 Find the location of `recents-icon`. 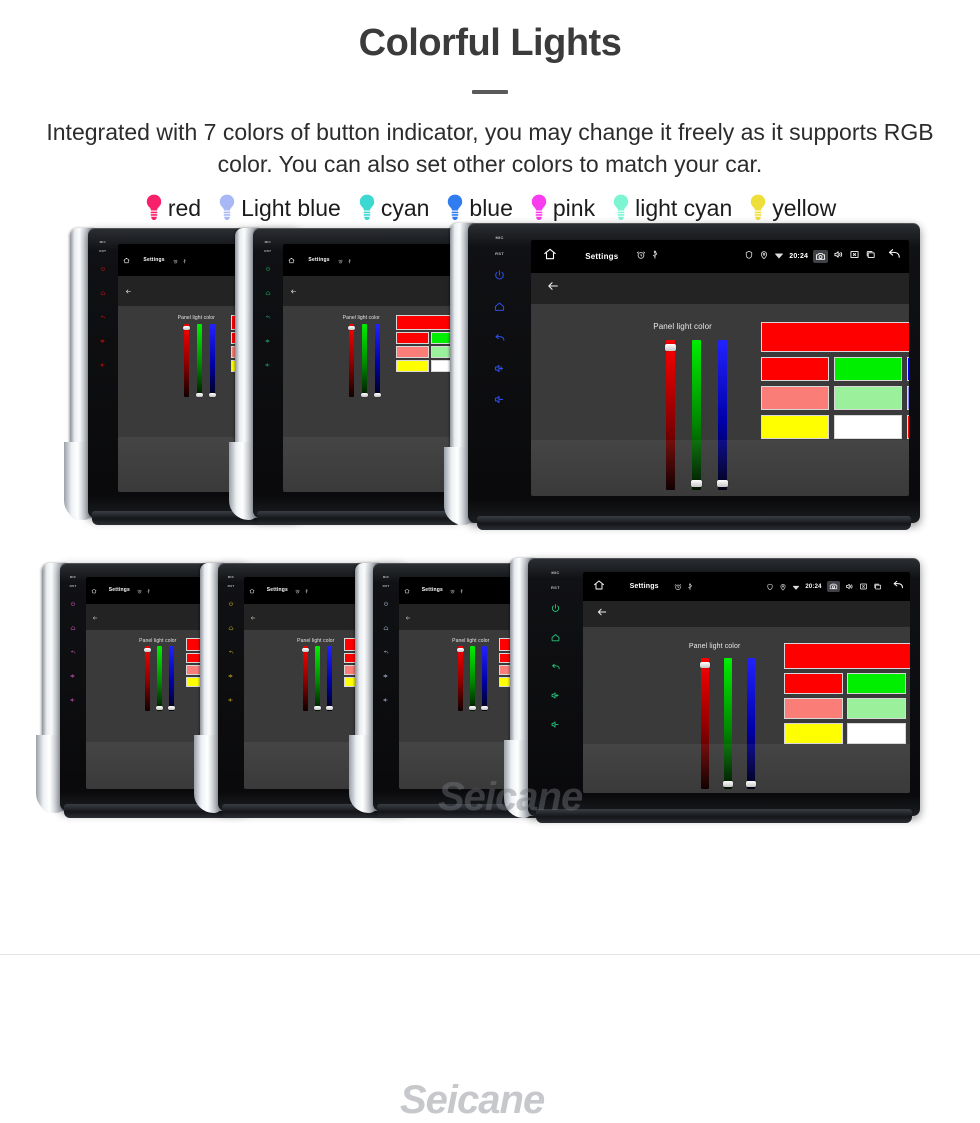

recents-icon is located at coordinates (870, 256).